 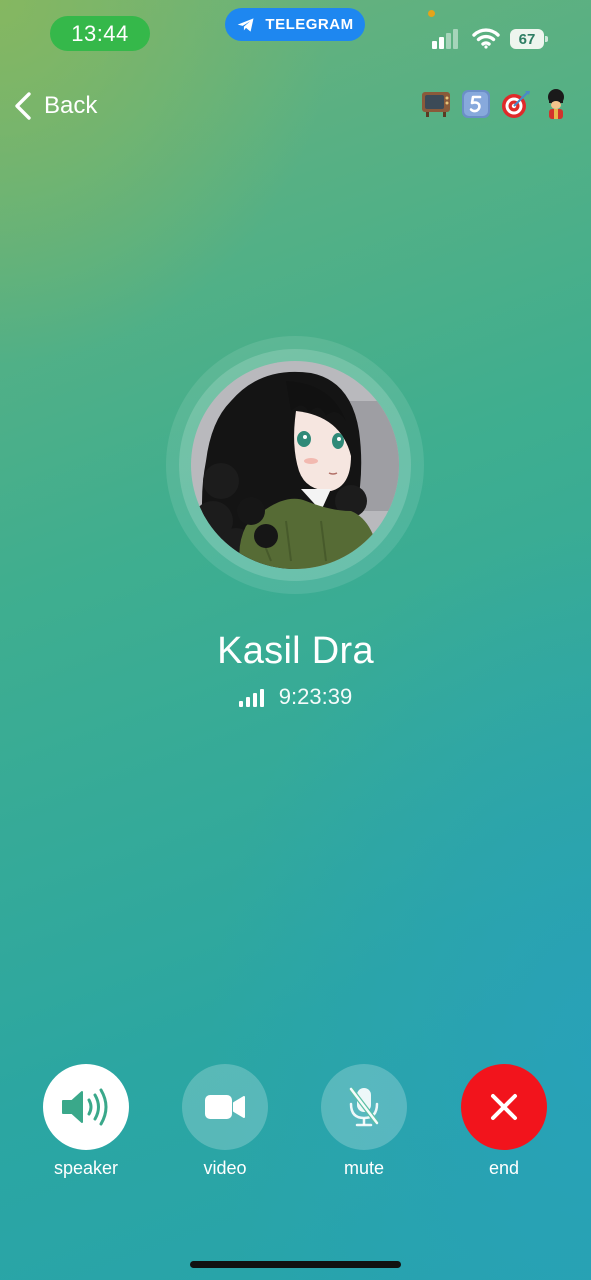 I want to click on mic-off-icon, so click(x=364, y=1107).